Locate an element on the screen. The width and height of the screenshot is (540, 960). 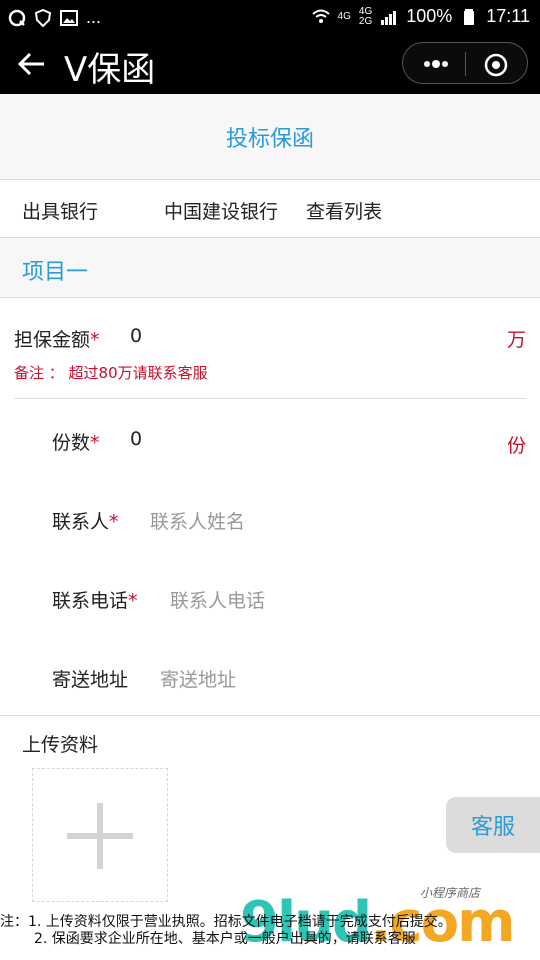
signal-icon is located at coordinates (389, 17).